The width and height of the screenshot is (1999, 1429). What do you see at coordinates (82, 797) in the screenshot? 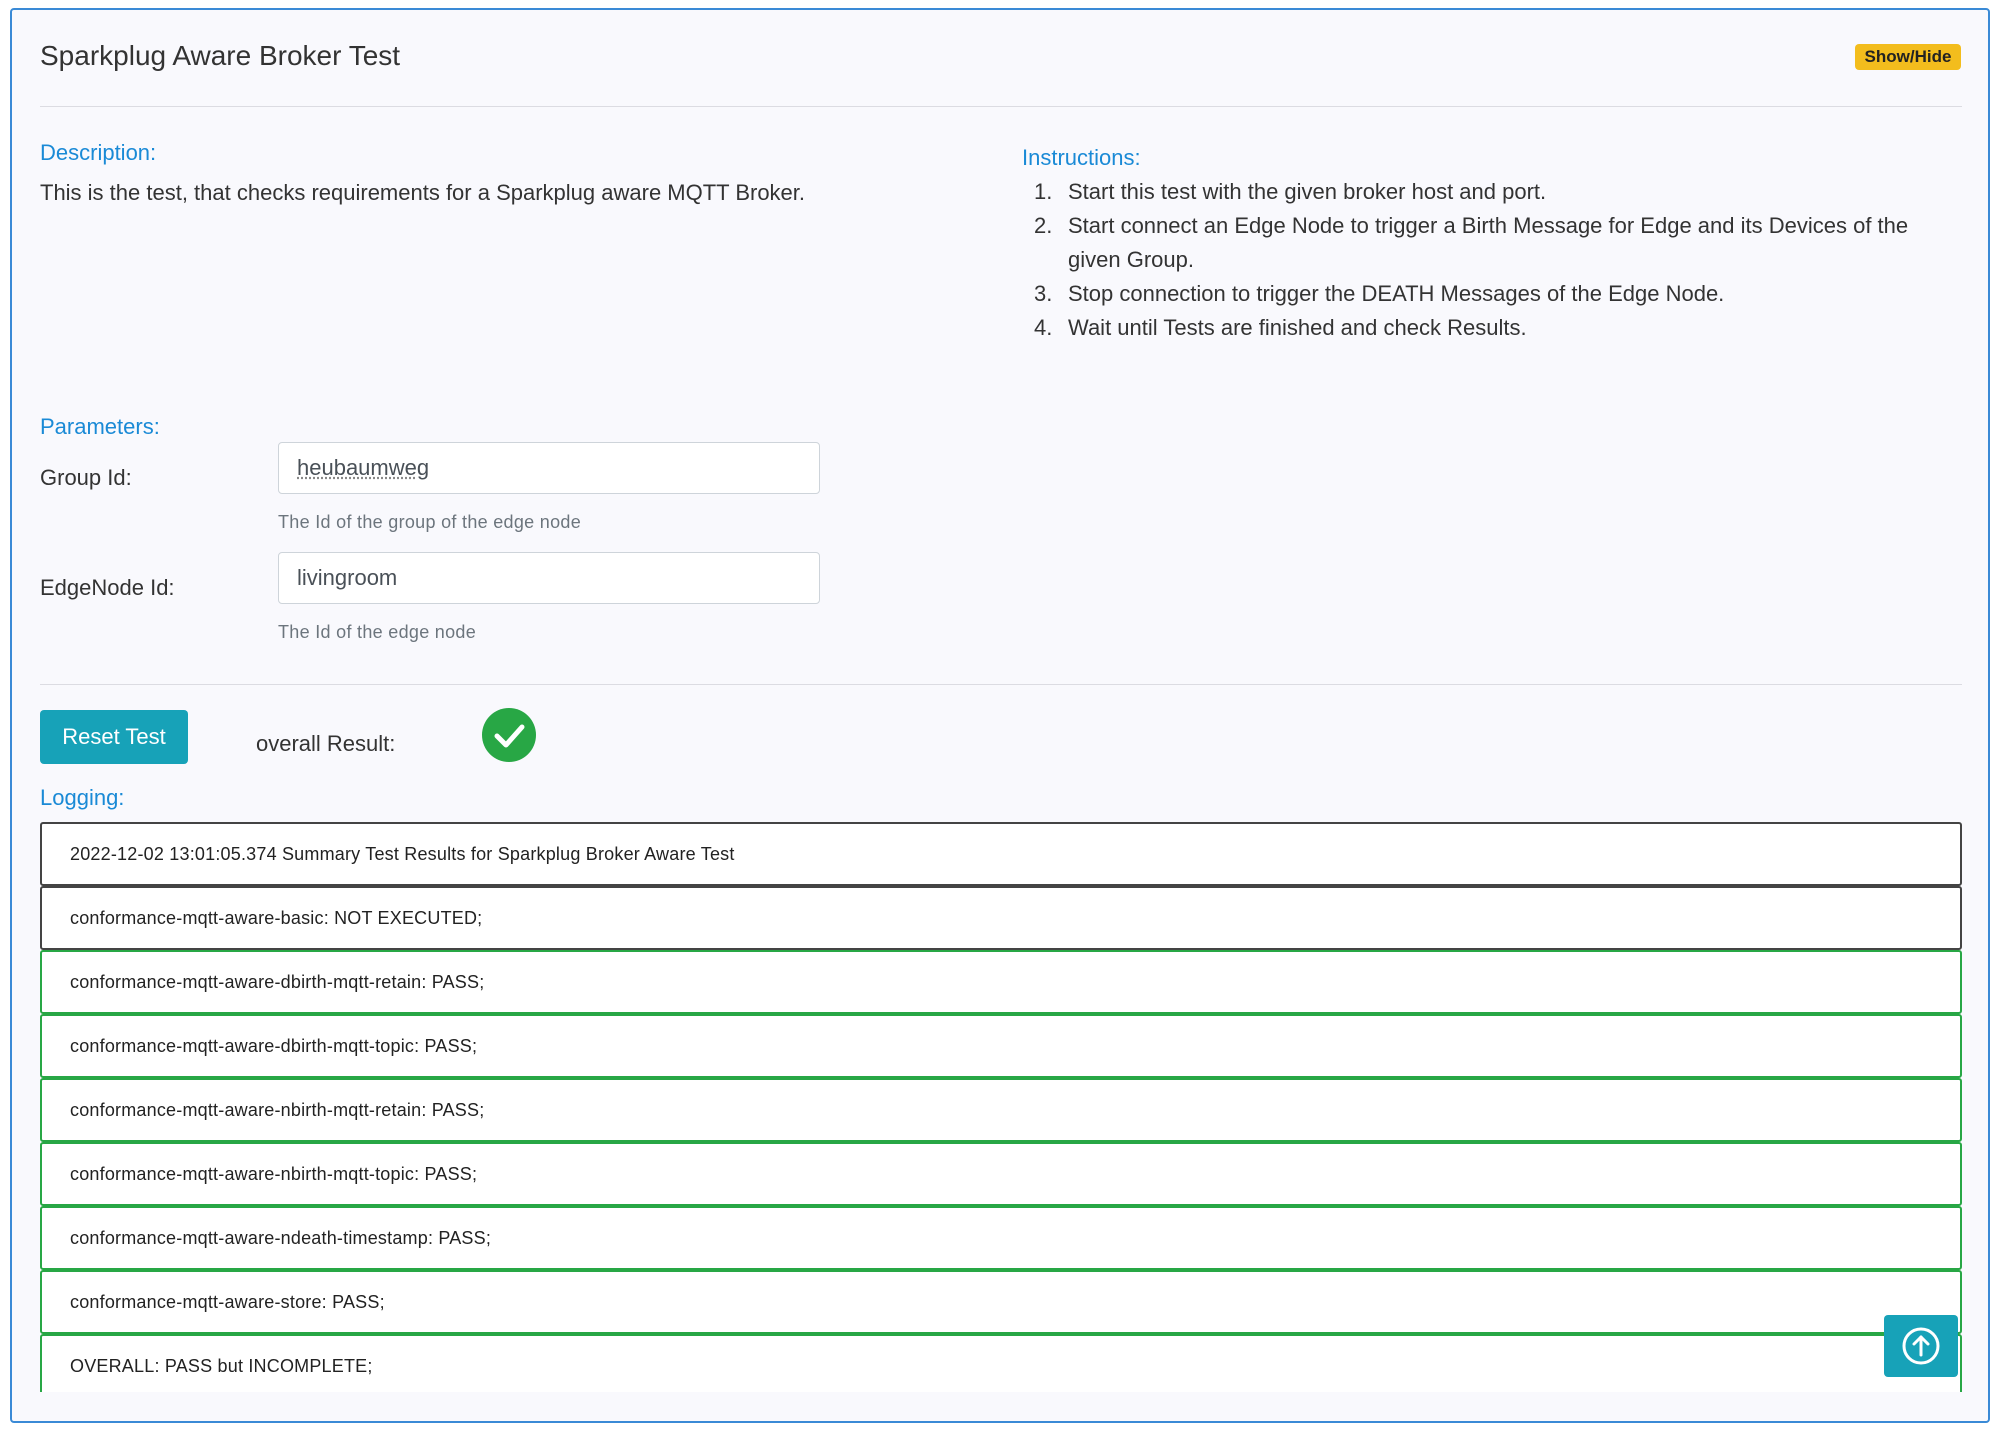
I see `logging-heading: Logging:` at bounding box center [82, 797].